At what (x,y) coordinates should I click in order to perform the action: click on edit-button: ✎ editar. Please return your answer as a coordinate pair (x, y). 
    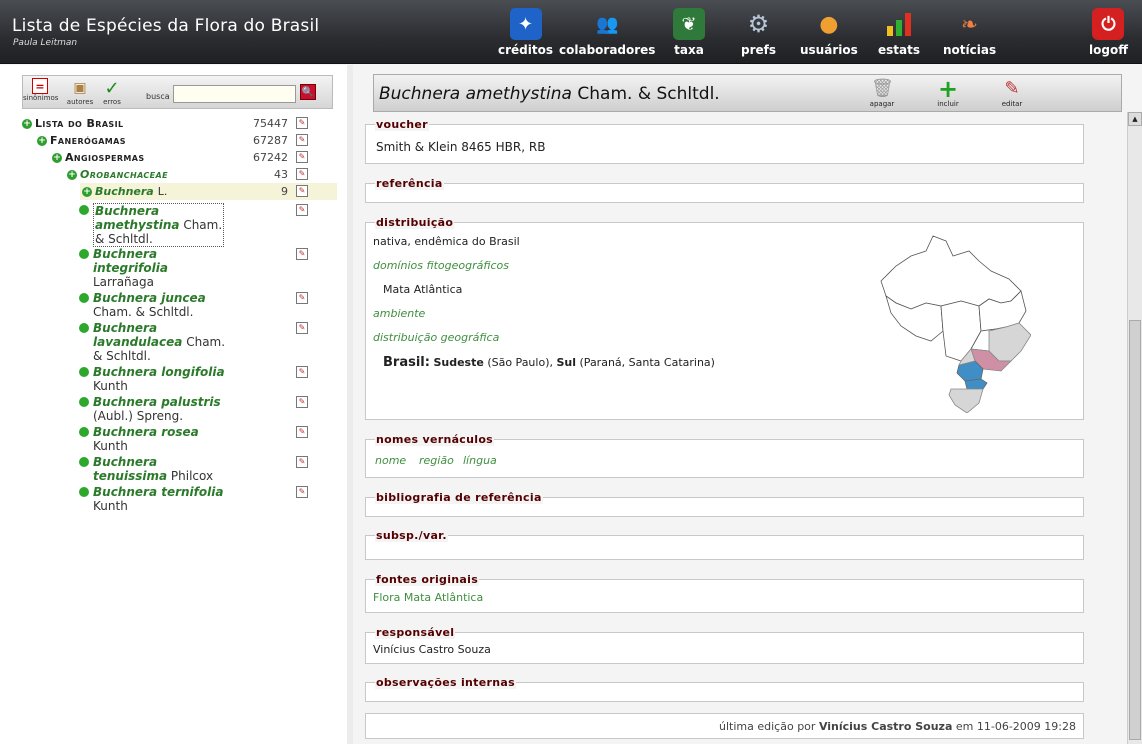
    Looking at the image, I should click on (1012, 93).